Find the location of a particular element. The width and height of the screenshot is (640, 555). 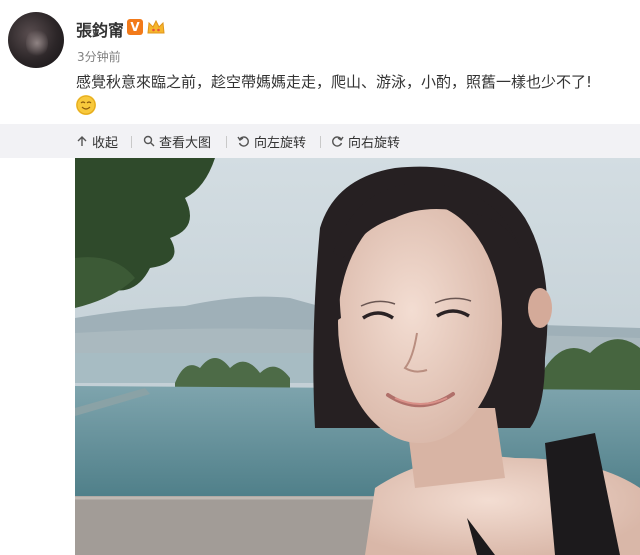

rotate-left-button: 向左旋转 is located at coordinates (271, 141).